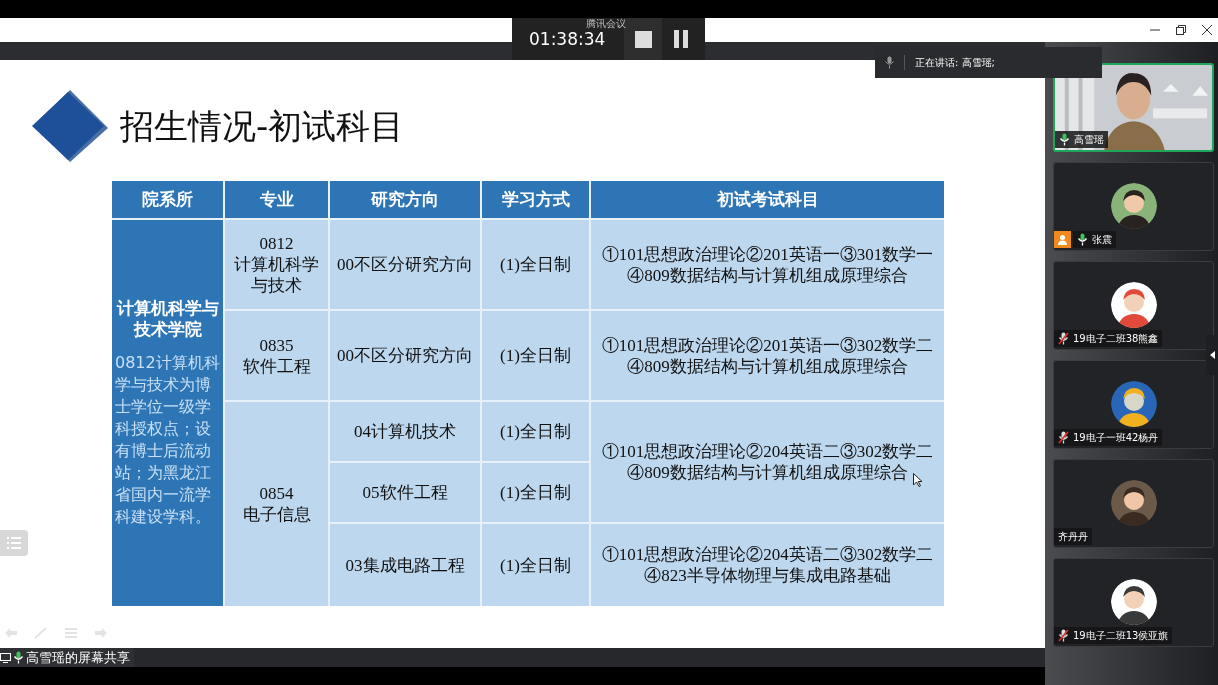 The image size is (1218, 685). I want to click on table-cell: 05软件工程, so click(405, 492).